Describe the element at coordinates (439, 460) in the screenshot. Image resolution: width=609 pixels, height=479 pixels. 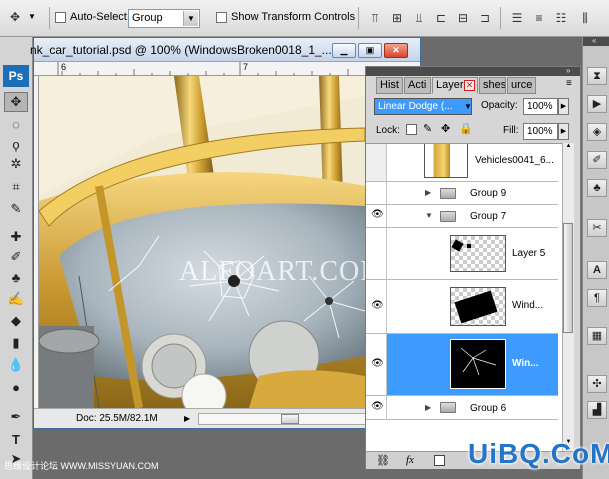
I see `add-mask-icon` at that location.